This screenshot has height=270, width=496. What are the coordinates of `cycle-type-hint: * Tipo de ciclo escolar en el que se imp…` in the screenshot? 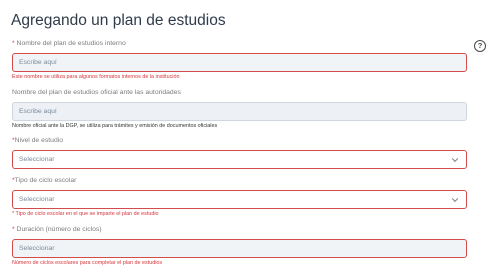 It's located at (85, 214).